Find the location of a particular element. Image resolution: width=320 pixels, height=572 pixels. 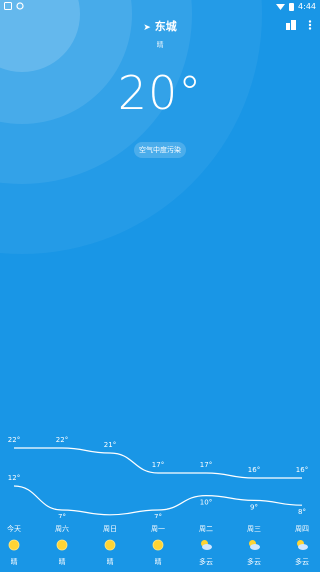

more-menu-icon is located at coordinates (310, 25).